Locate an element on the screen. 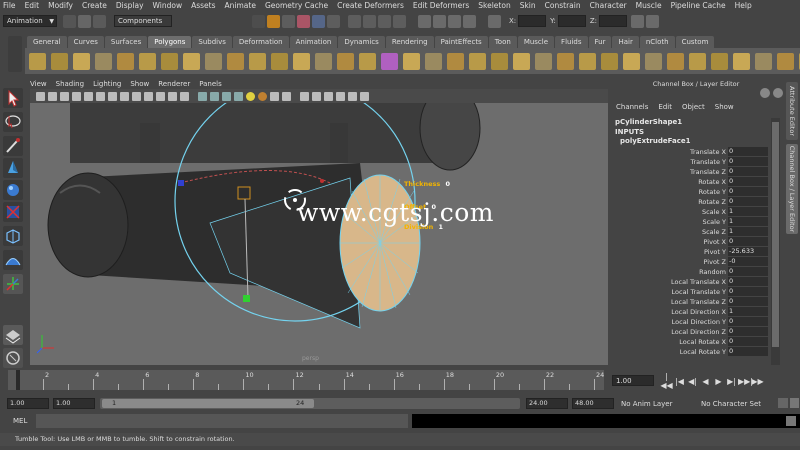  resolution-gate-icon is located at coordinates (136, 96).